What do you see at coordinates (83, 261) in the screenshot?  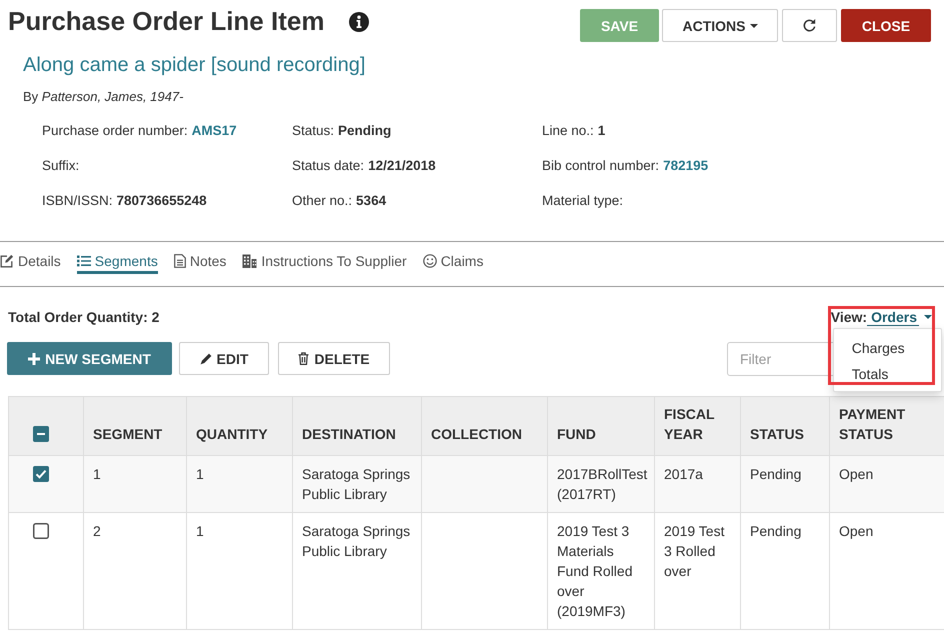 I see `list-icon` at bounding box center [83, 261].